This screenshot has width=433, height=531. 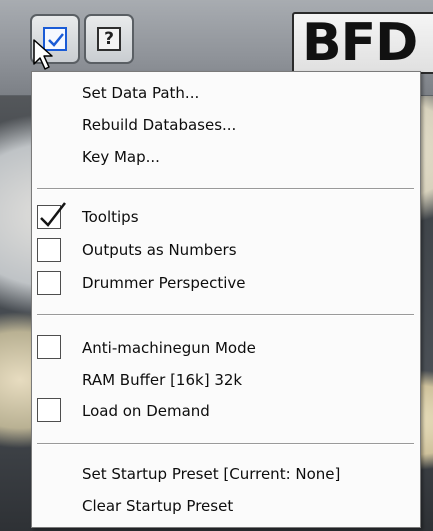 I want to click on checkmark-icon, so click(x=53, y=214).